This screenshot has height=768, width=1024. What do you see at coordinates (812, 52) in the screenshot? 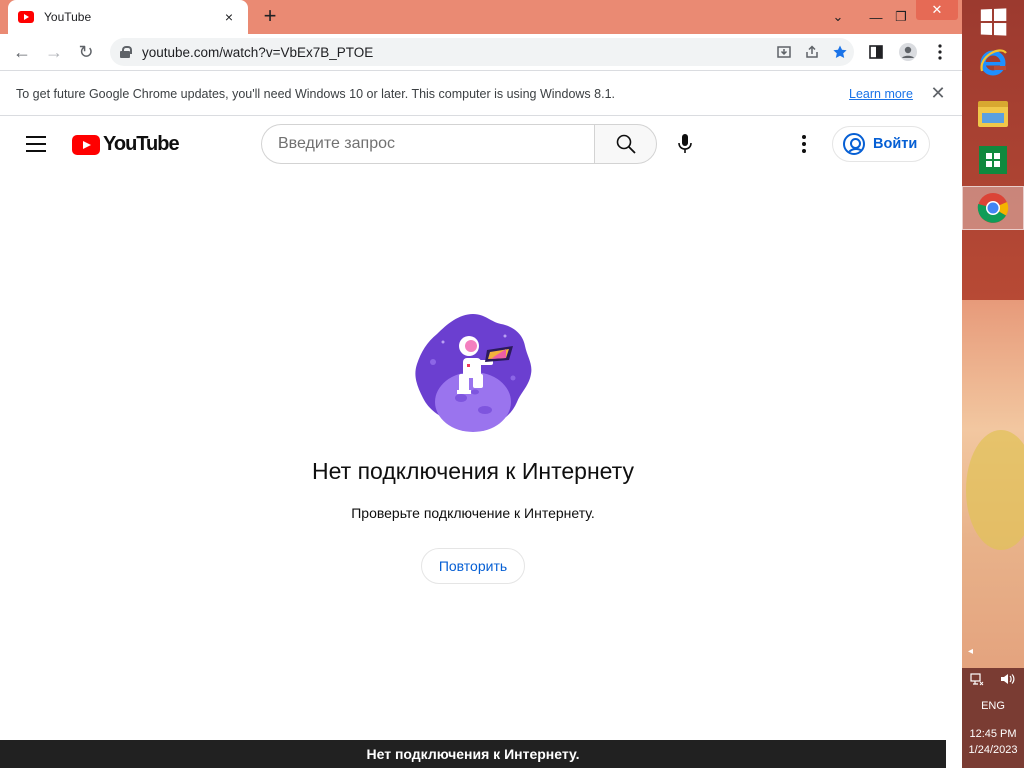
I see `share-icon` at bounding box center [812, 52].